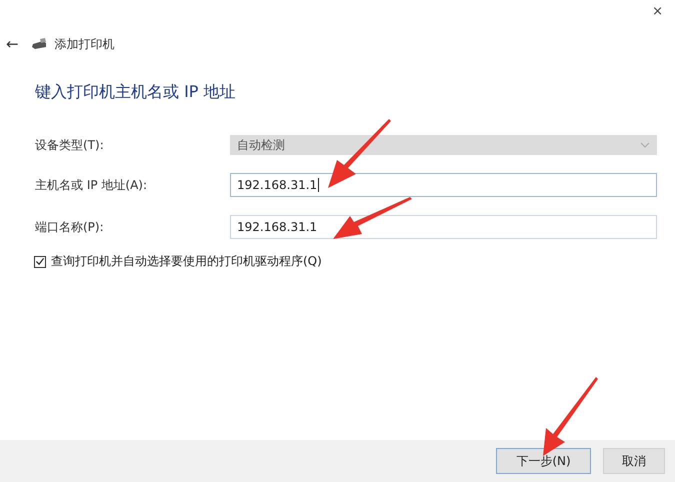 This screenshot has width=675, height=482. Describe the element at coordinates (70, 145) in the screenshot. I see `field-label: 设备类型(T):` at that location.